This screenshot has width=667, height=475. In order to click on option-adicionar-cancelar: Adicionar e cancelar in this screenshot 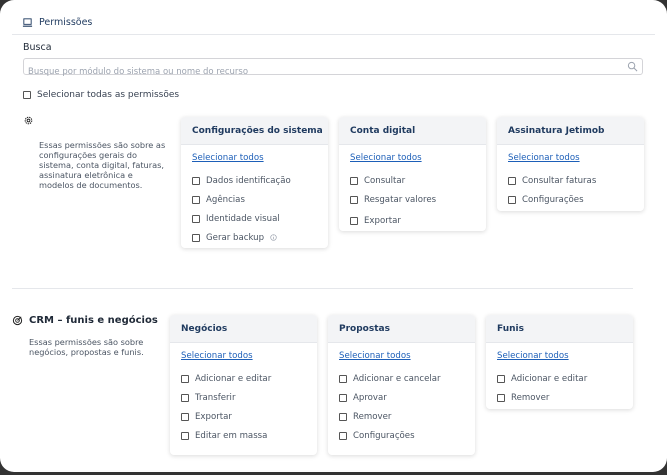, I will do `click(401, 378)`.